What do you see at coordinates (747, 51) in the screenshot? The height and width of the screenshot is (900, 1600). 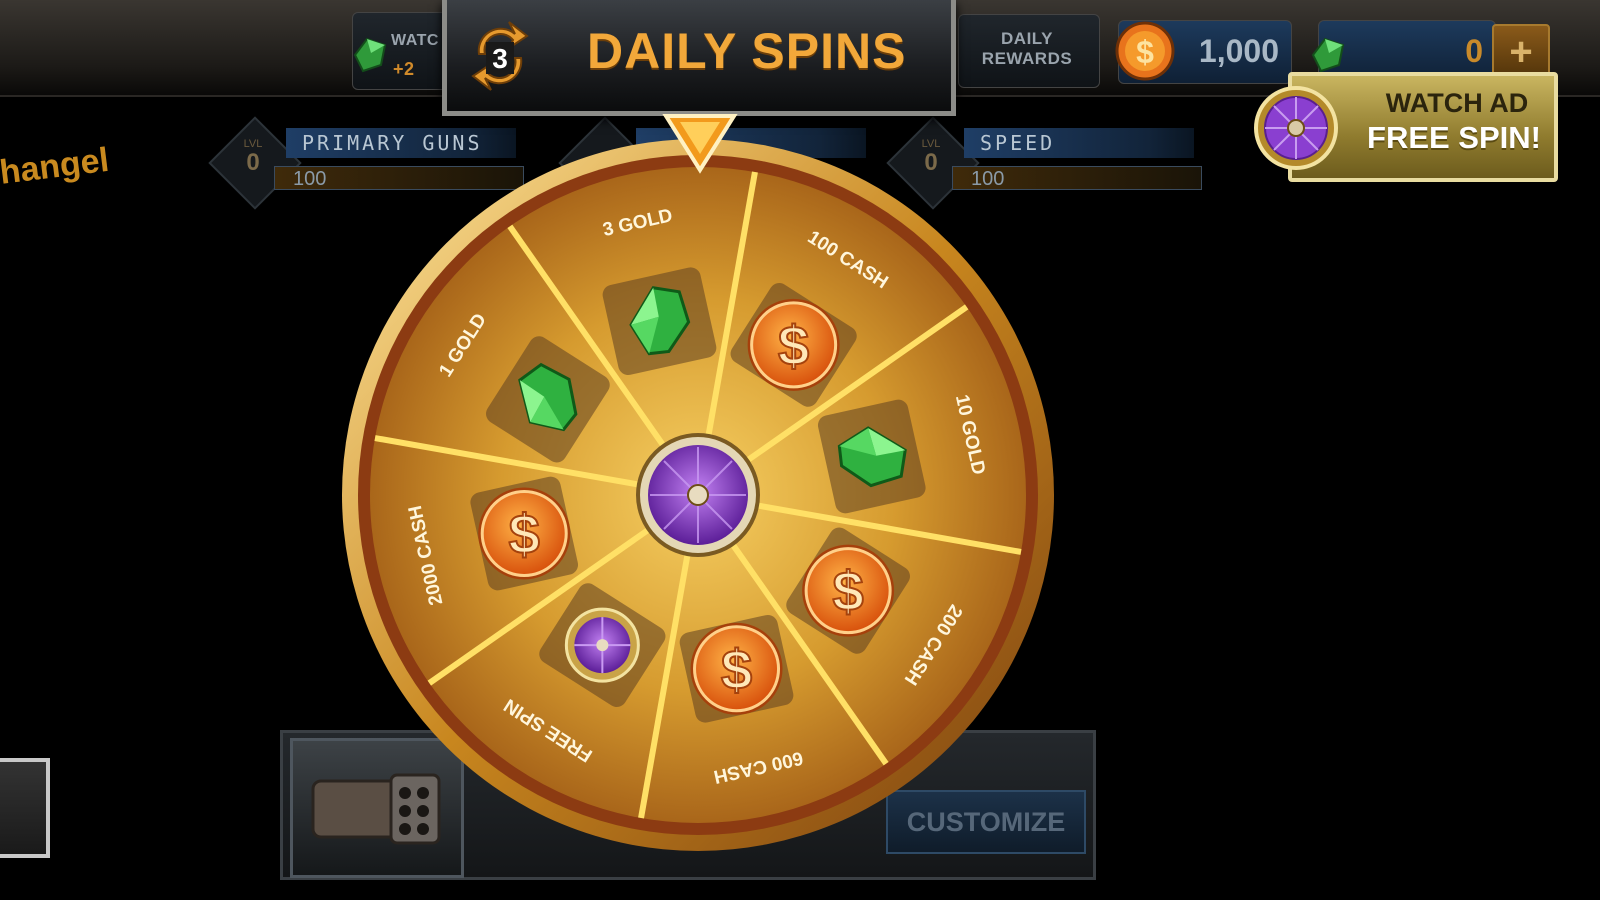 I see `page-title: DAILY SPINS` at bounding box center [747, 51].